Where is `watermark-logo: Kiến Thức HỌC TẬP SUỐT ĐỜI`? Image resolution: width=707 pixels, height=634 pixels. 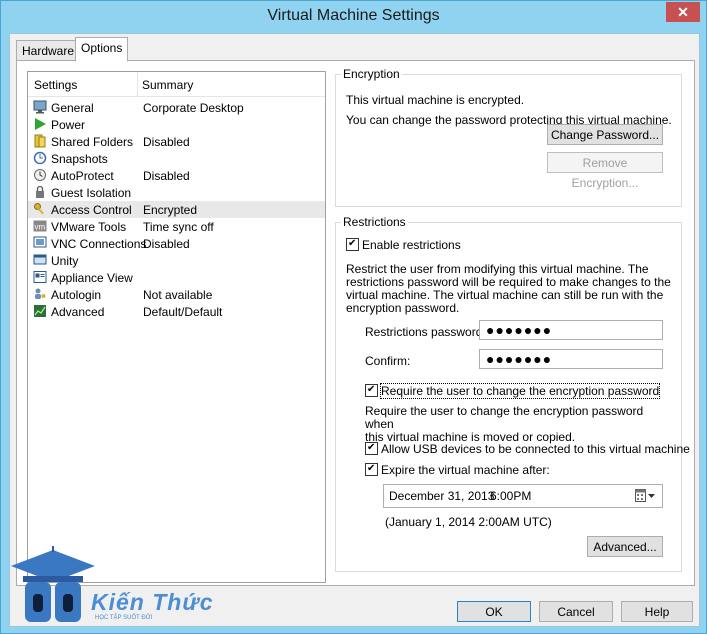 watermark-logo: Kiến Thức HỌC TẬP SUỐT ĐỜI is located at coordinates (116, 586).